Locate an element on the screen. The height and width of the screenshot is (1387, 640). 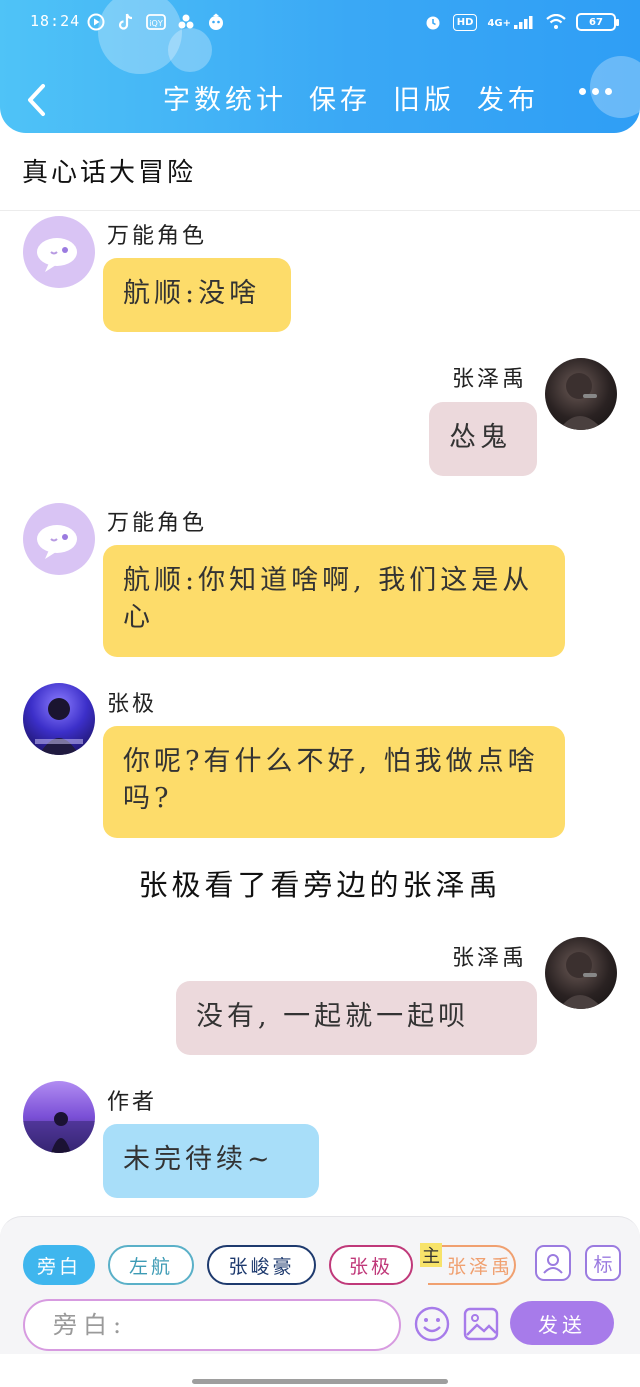
battery-icon: 67 is located at coordinates (597, 22).